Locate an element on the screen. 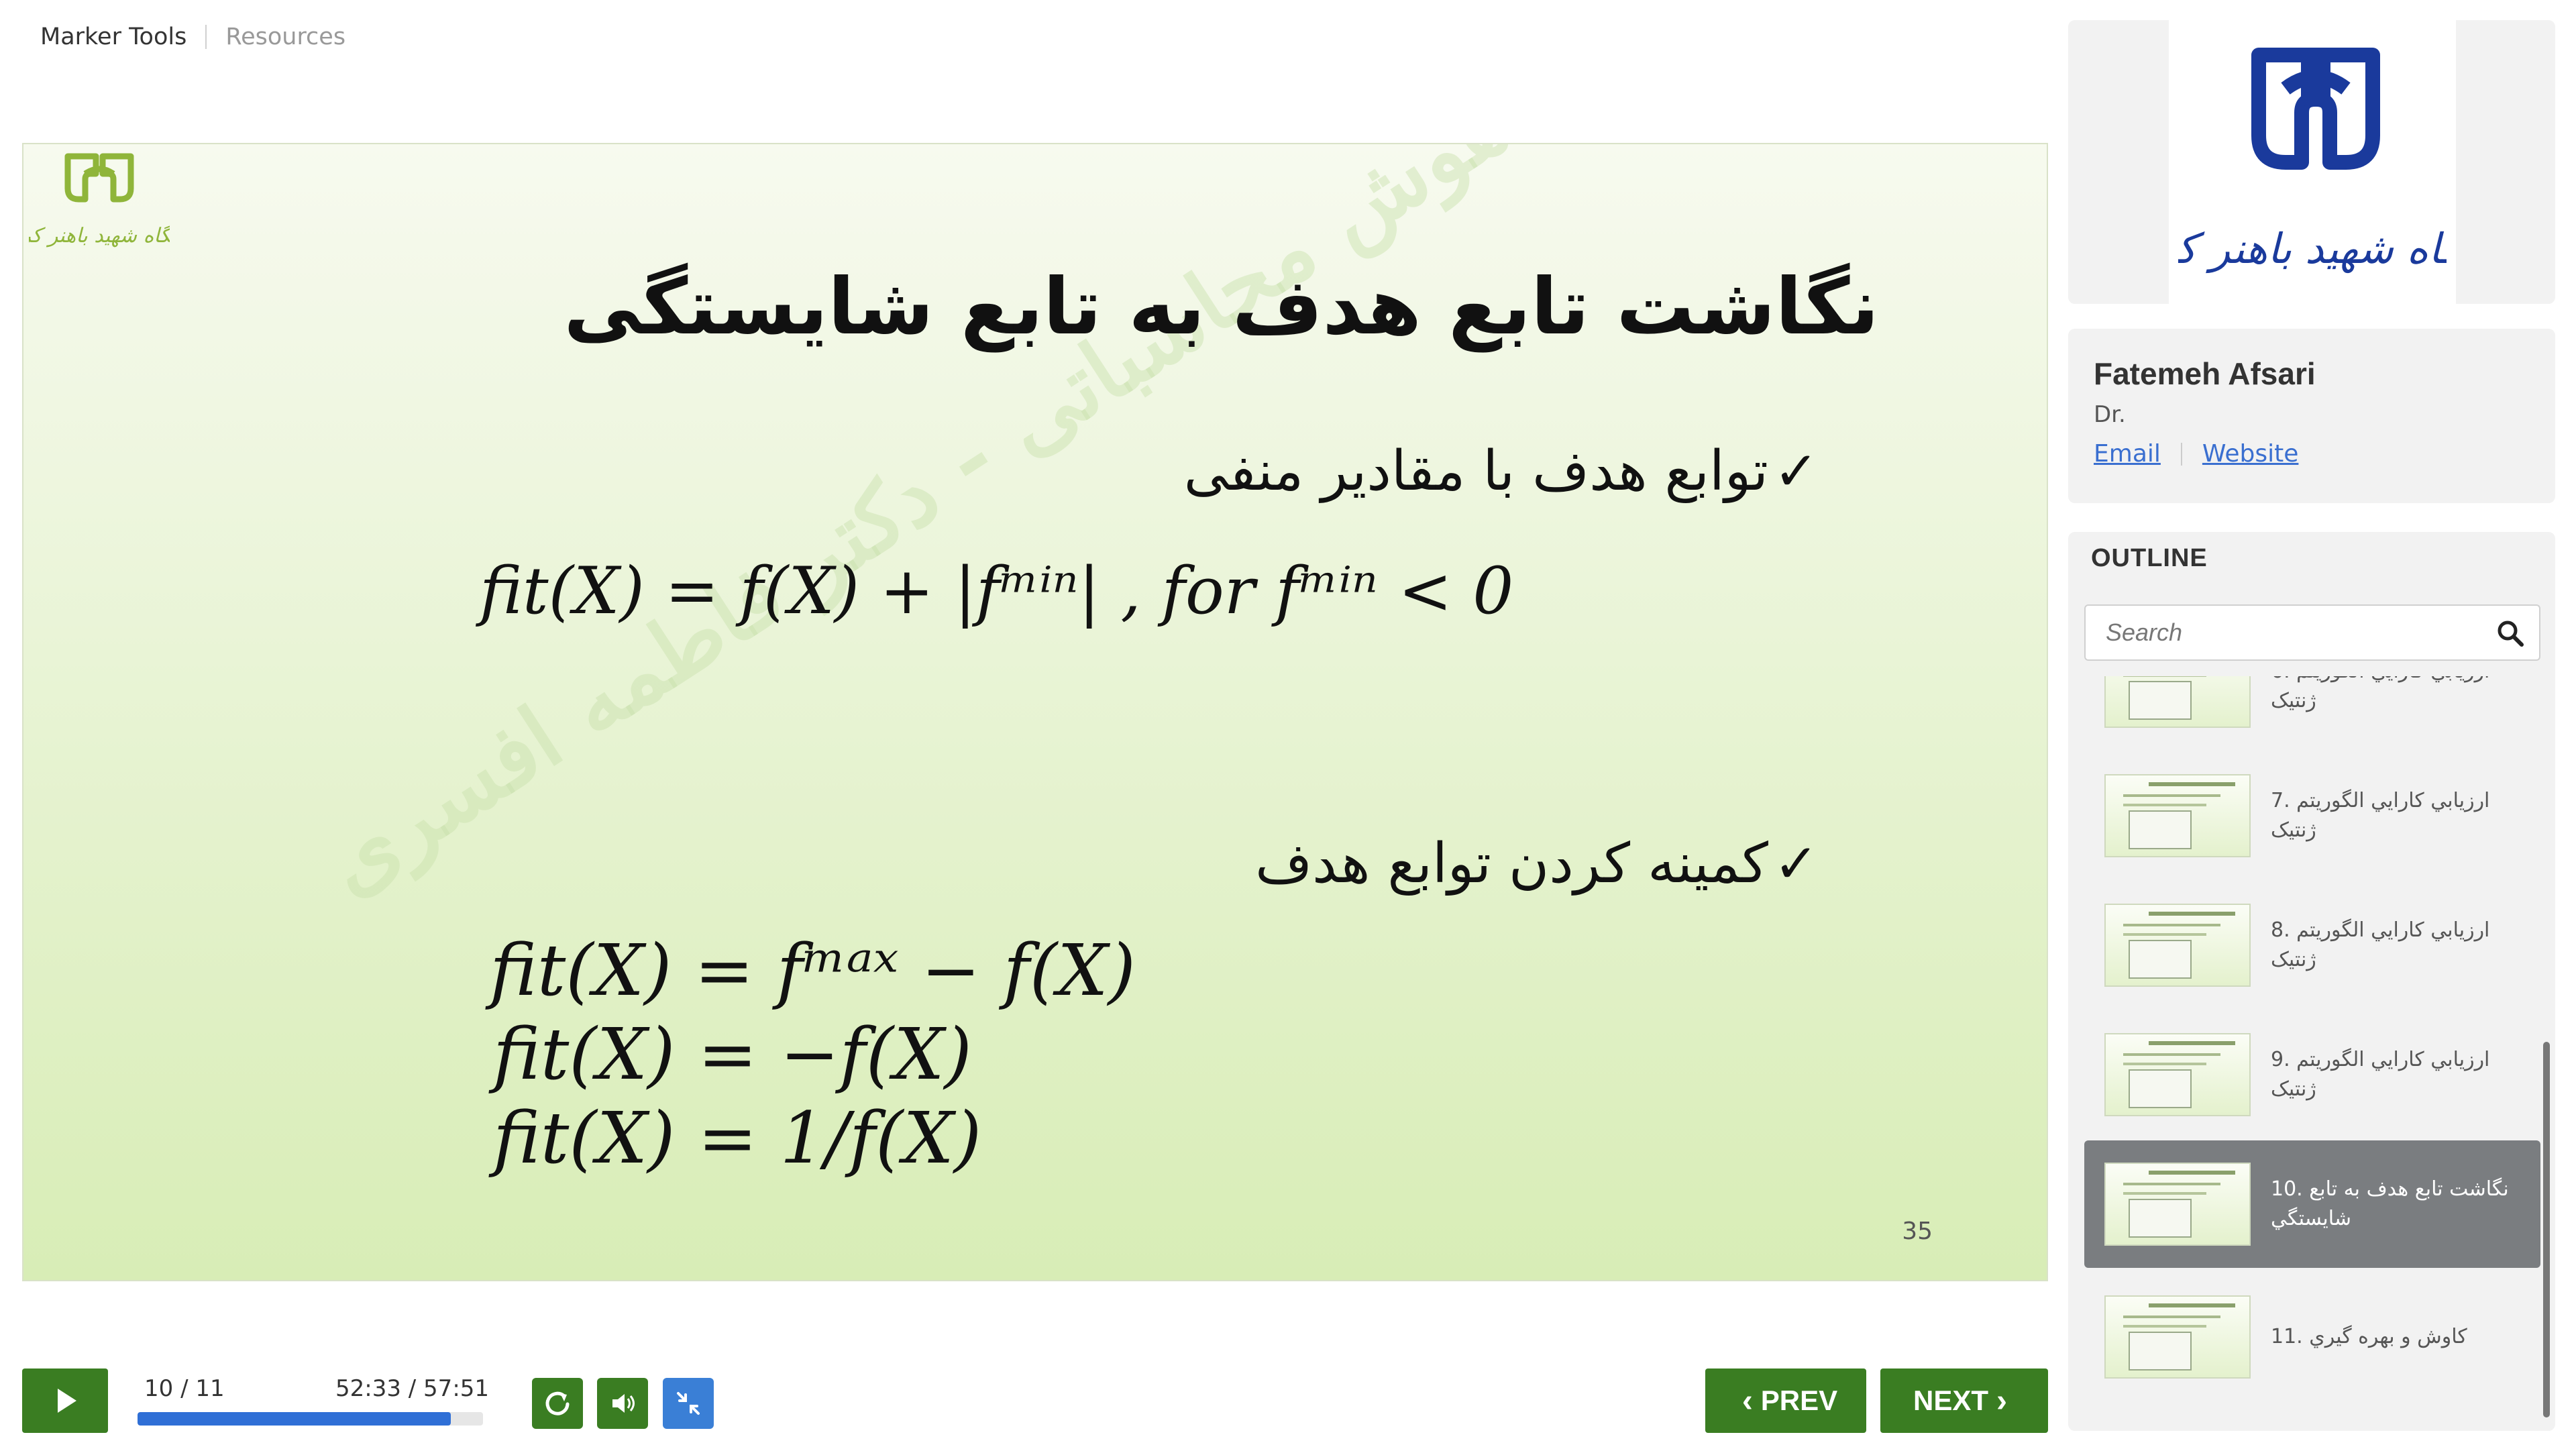 This screenshot has width=2576, height=1449. outline-item-label: 6. ارزيابي كارايي الگوريتم ژنتيک is located at coordinates (2380, 694).